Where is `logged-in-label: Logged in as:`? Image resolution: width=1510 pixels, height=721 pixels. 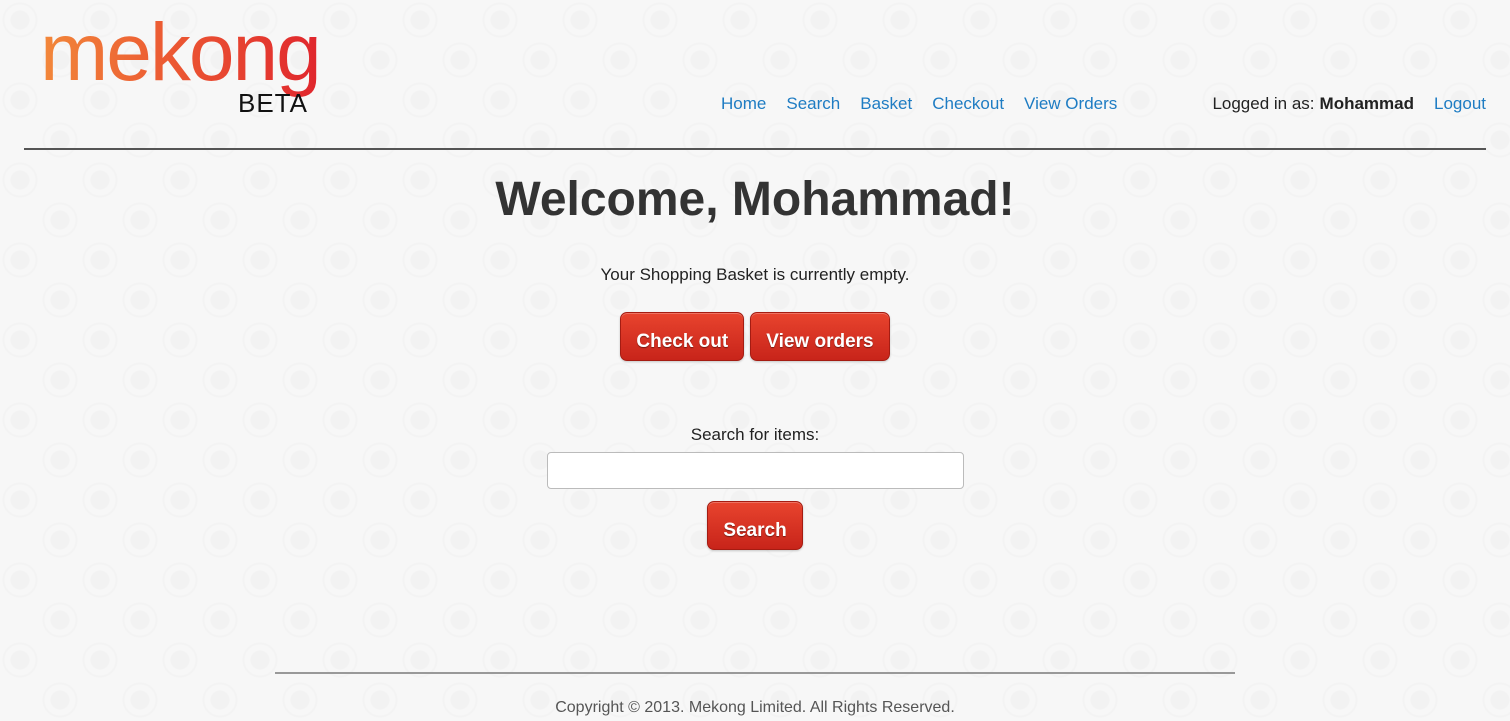 logged-in-label: Logged in as: is located at coordinates (1263, 103).